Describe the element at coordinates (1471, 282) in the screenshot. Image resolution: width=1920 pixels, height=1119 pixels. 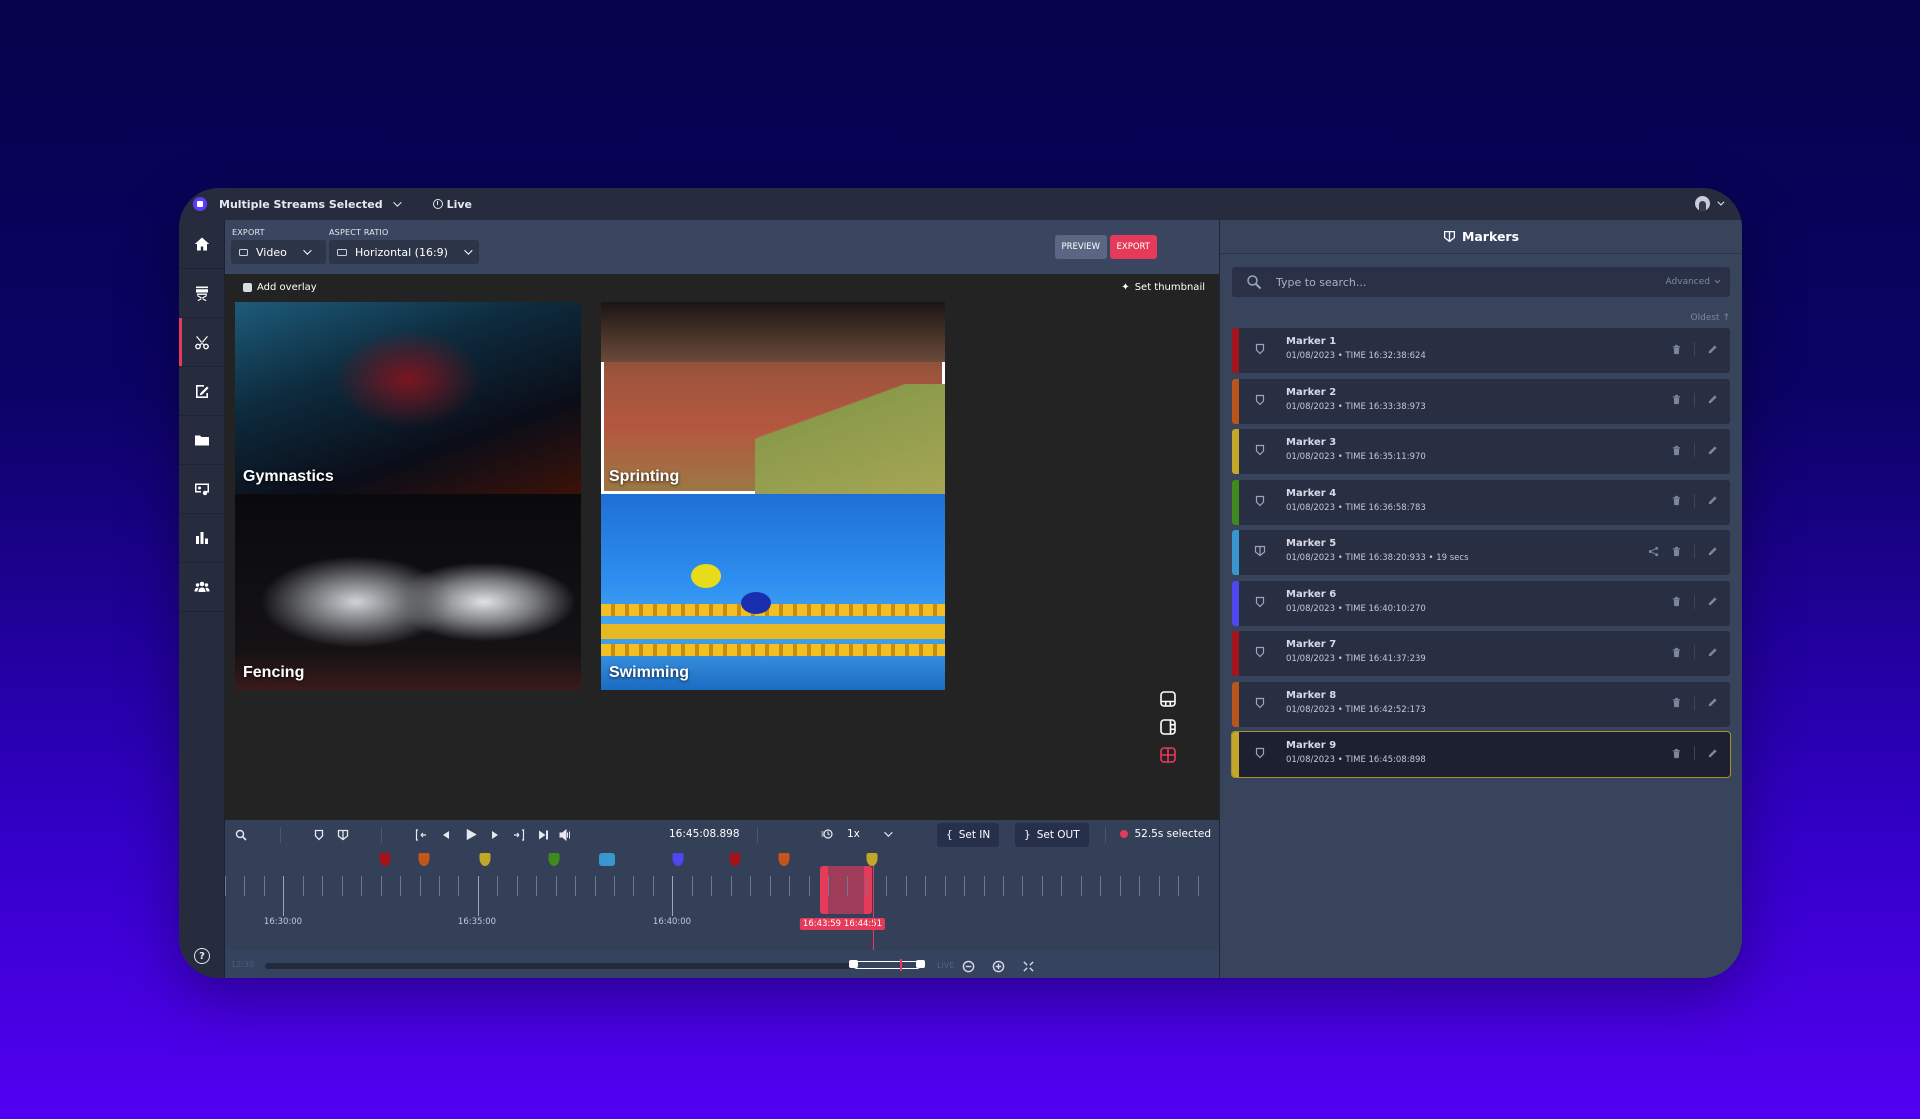
I see `marker-search-input` at that location.